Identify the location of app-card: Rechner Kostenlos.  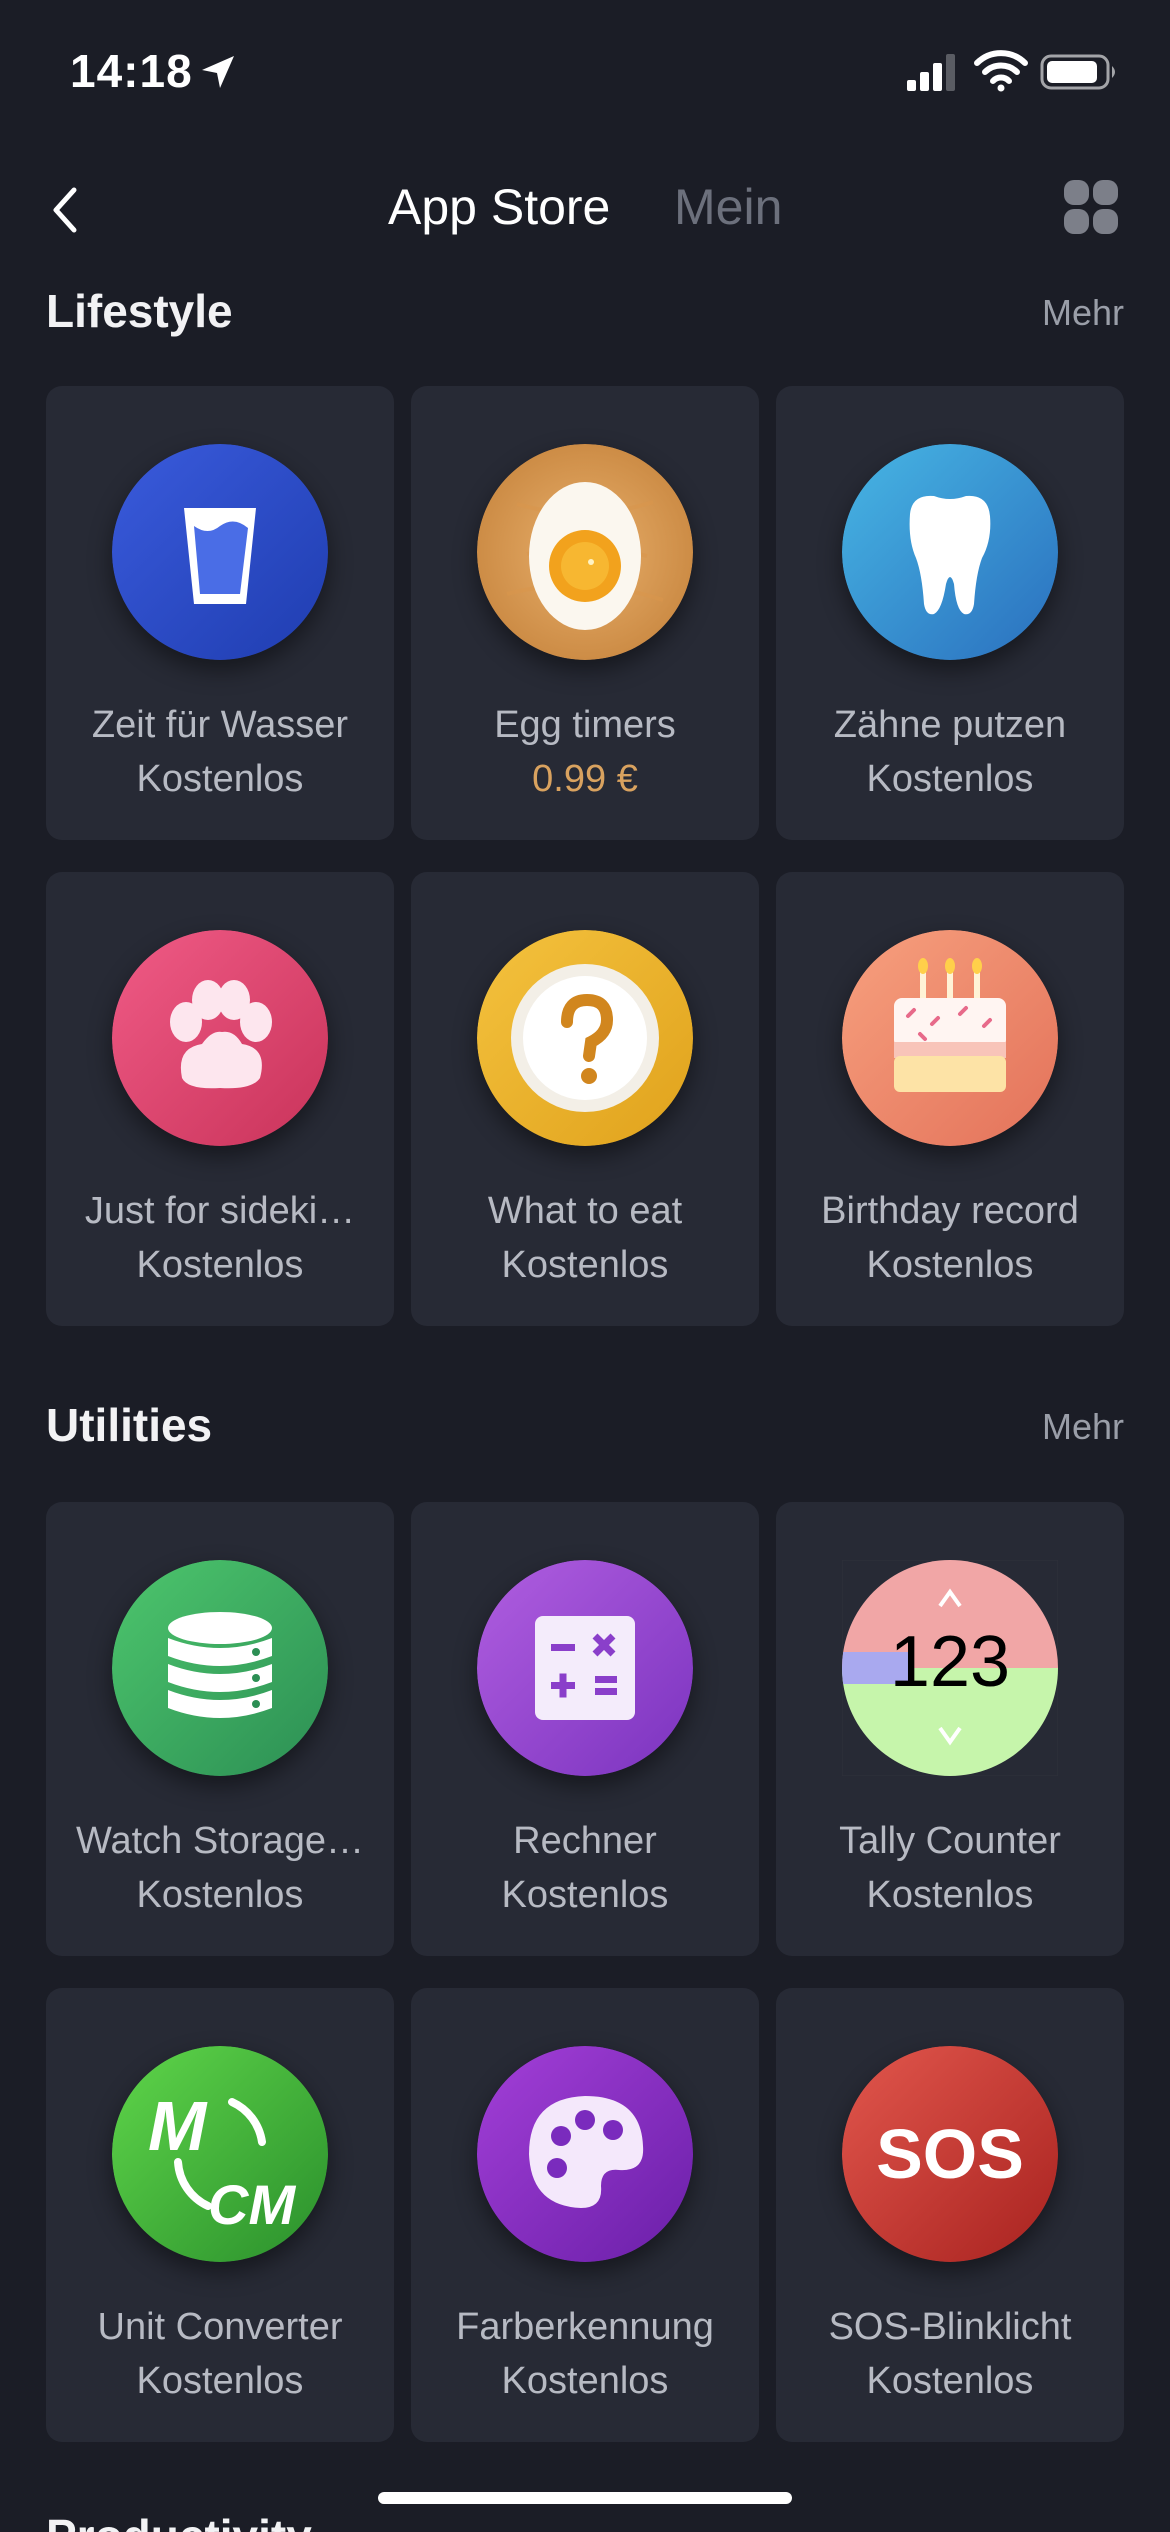
(585, 1729).